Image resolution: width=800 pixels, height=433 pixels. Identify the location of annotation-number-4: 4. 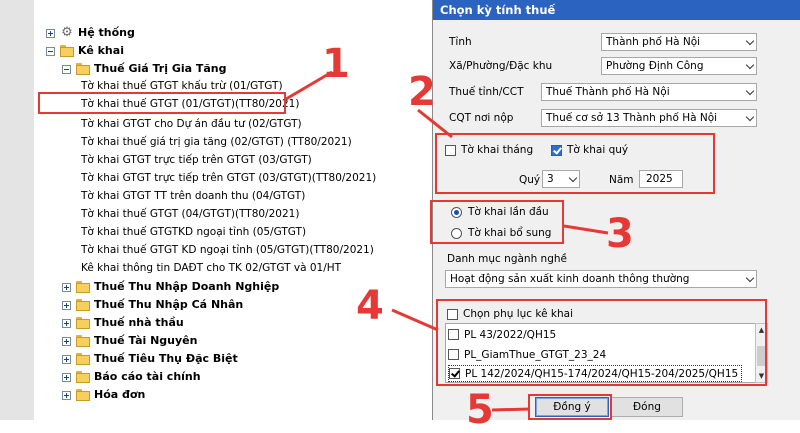
(370, 306).